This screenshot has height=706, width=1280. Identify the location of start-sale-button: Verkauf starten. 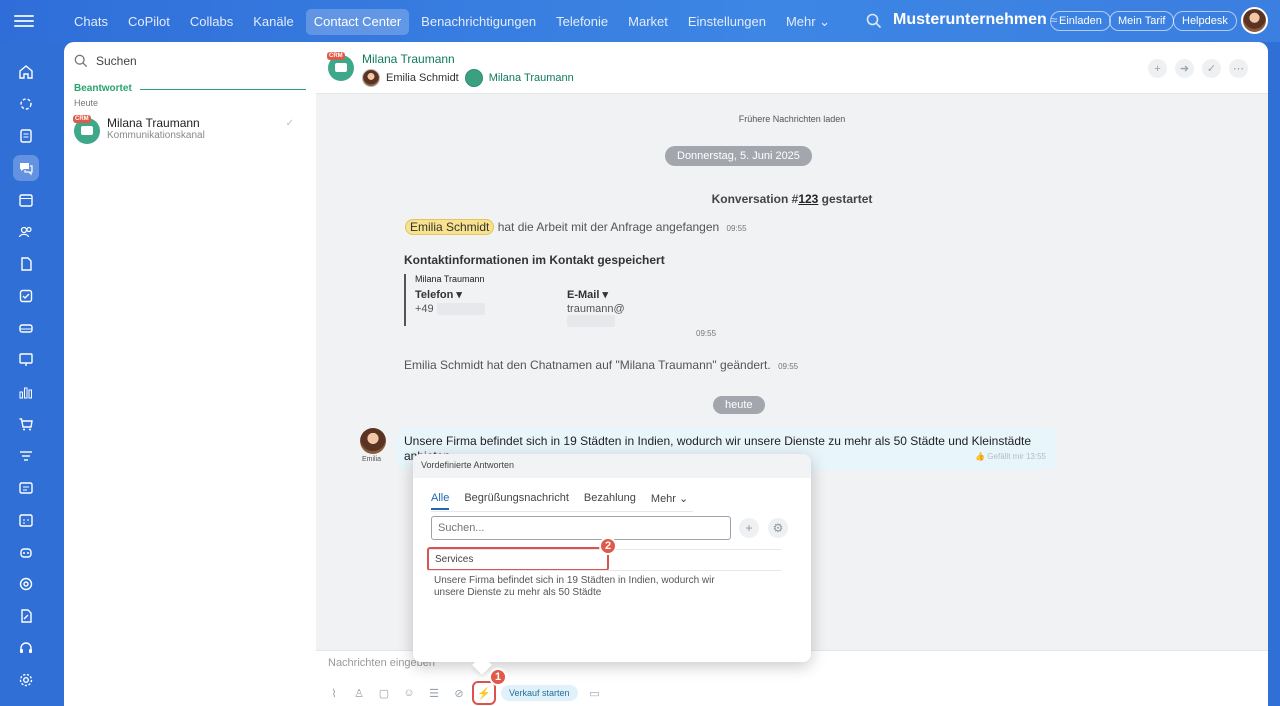
(539, 693).